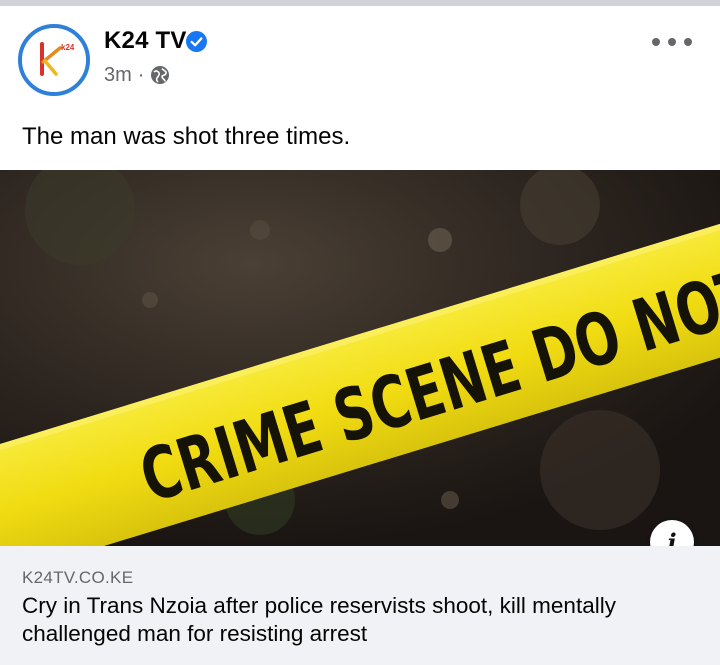 The height and width of the screenshot is (665, 720). What do you see at coordinates (160, 75) in the screenshot?
I see `globe-icon` at bounding box center [160, 75].